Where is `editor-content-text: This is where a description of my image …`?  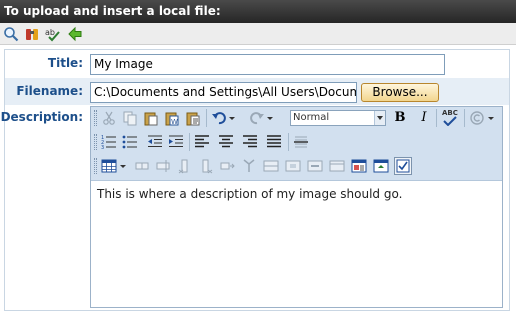
editor-content-text: This is where a description of my image … is located at coordinates (250, 194).